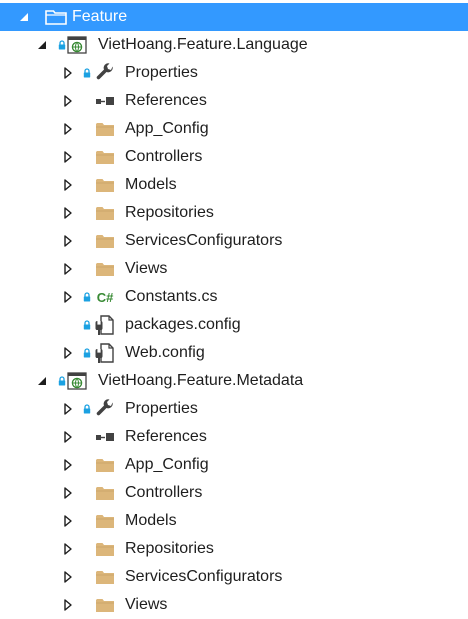 The image size is (468, 619). I want to click on tree-item-label: Feature, so click(100, 16).